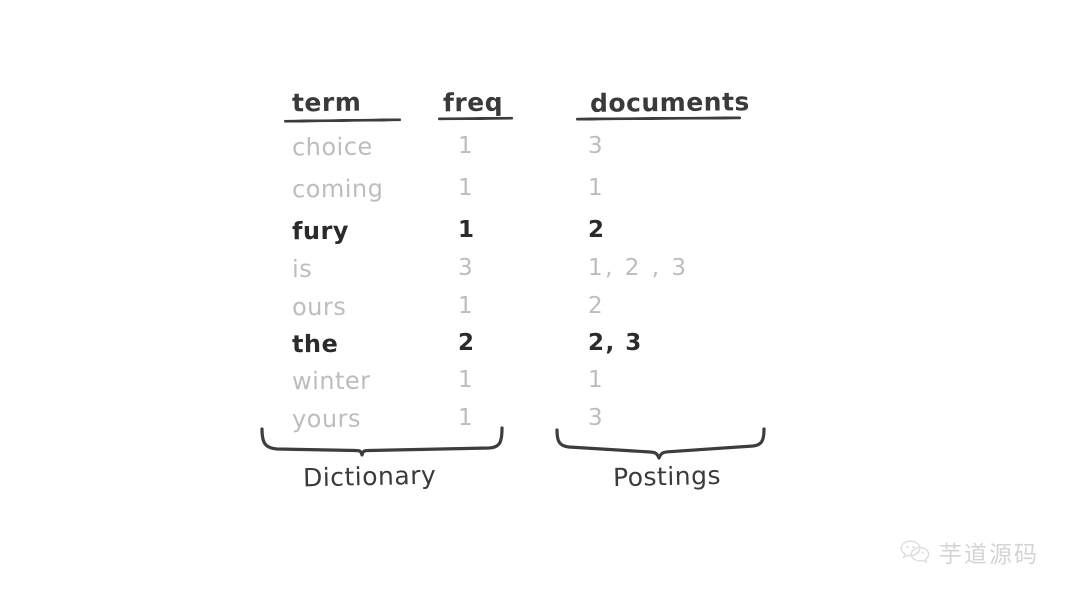 The width and height of the screenshot is (1080, 598). I want to click on dictionary-brace, so click(382, 441).